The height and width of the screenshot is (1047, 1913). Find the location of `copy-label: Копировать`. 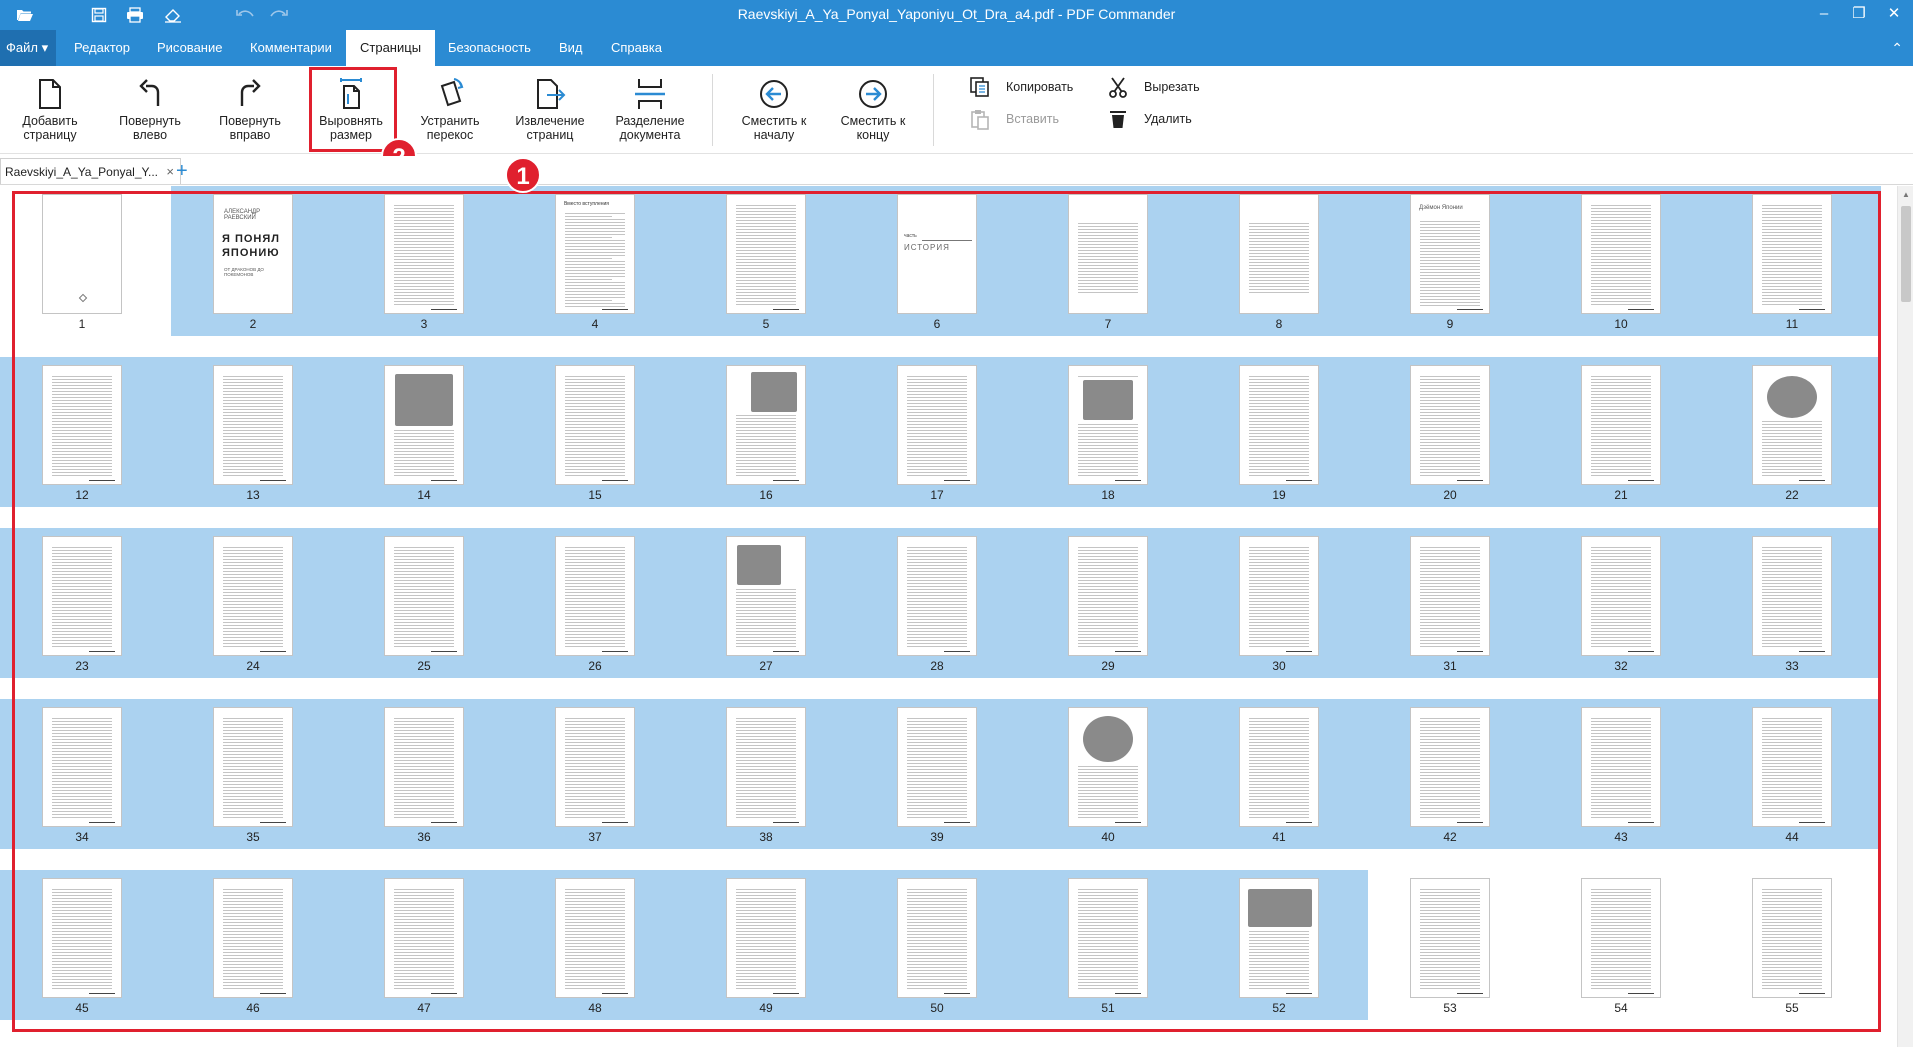

copy-label: Копировать is located at coordinates (1040, 87).